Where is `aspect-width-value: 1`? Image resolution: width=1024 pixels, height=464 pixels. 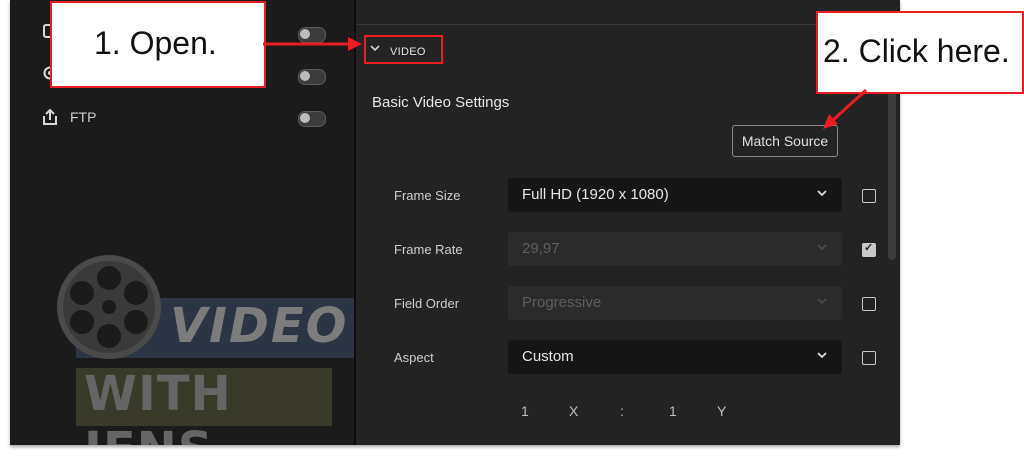
aspect-width-value: 1 is located at coordinates (525, 411).